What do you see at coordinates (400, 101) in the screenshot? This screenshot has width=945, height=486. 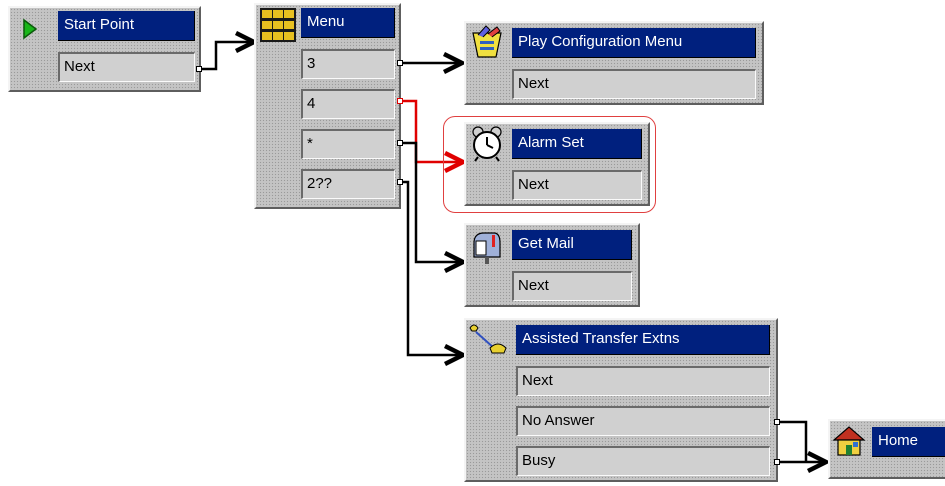 I see `exit-port-selected` at bounding box center [400, 101].